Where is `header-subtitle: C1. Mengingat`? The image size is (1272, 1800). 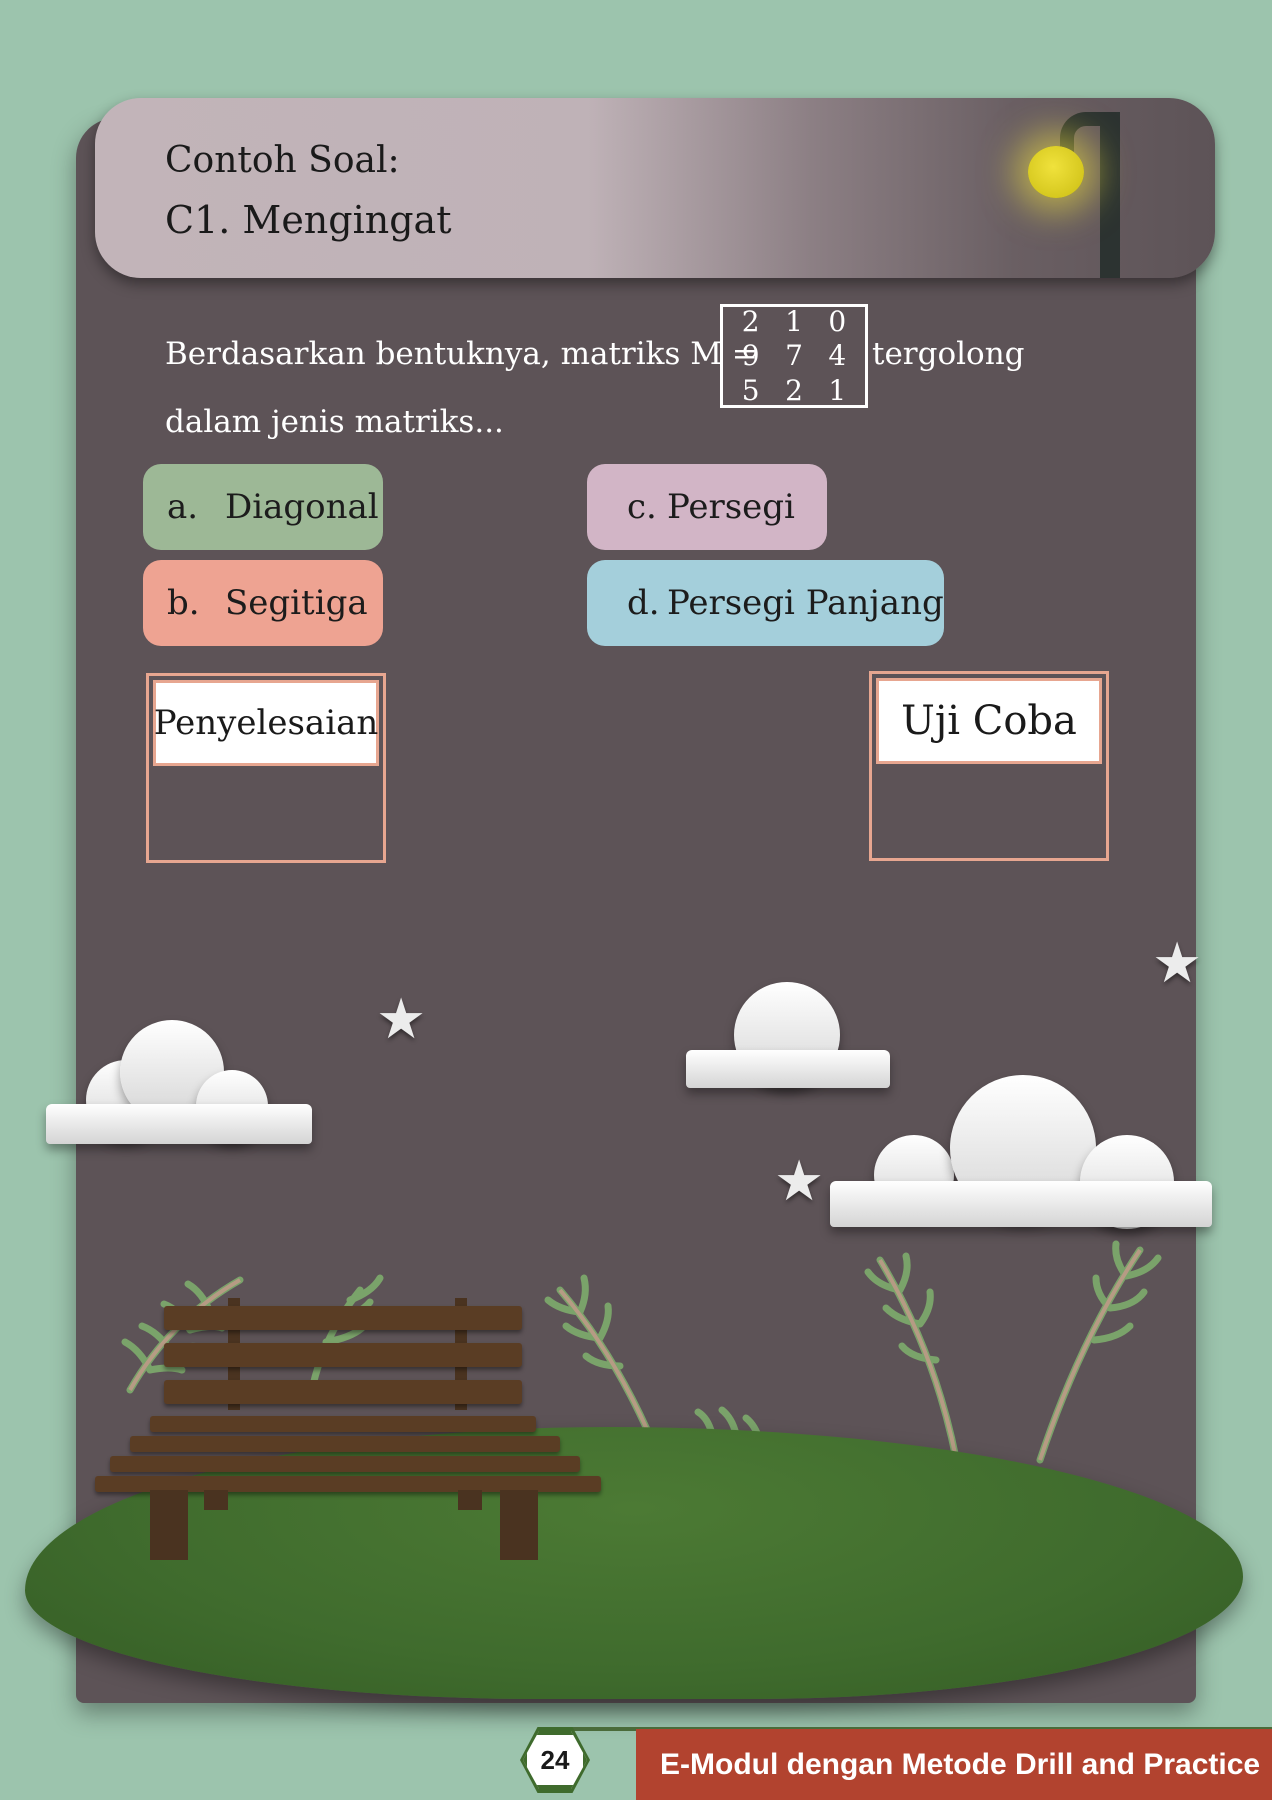
header-subtitle: C1. Mengingat is located at coordinates (308, 220).